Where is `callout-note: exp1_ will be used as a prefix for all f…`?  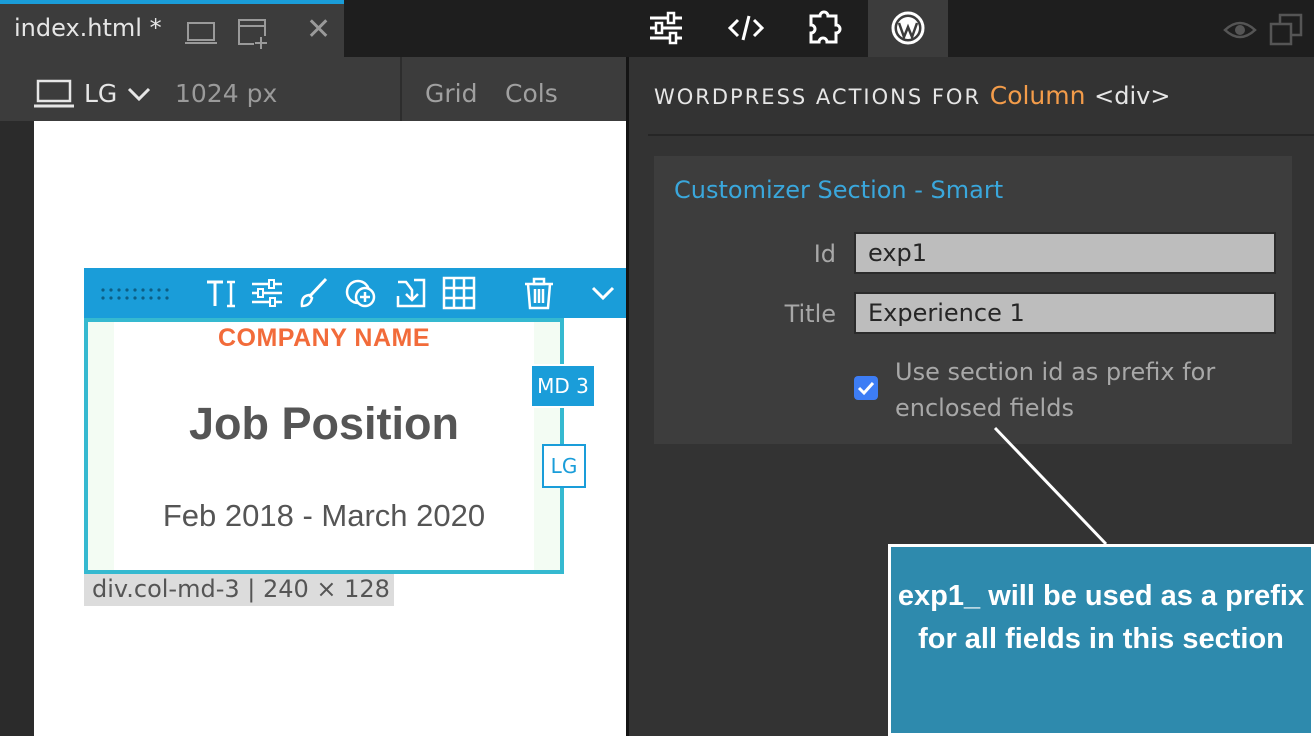 callout-note: exp1_ will be used as a prefix for all f… is located at coordinates (1101, 640).